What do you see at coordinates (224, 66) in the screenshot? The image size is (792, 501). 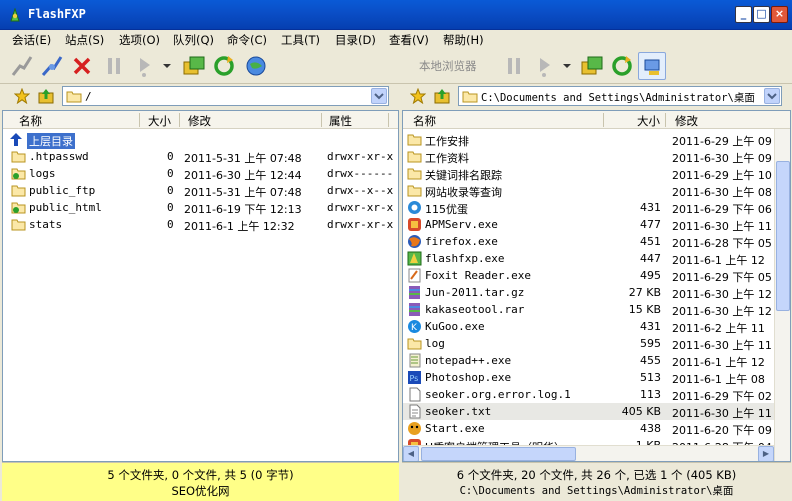 I see `refresh-button` at bounding box center [224, 66].